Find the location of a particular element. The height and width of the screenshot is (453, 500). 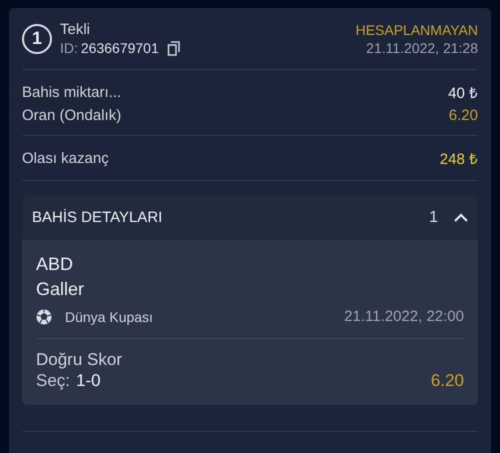

bet-number-icon: 1 is located at coordinates (37, 39).